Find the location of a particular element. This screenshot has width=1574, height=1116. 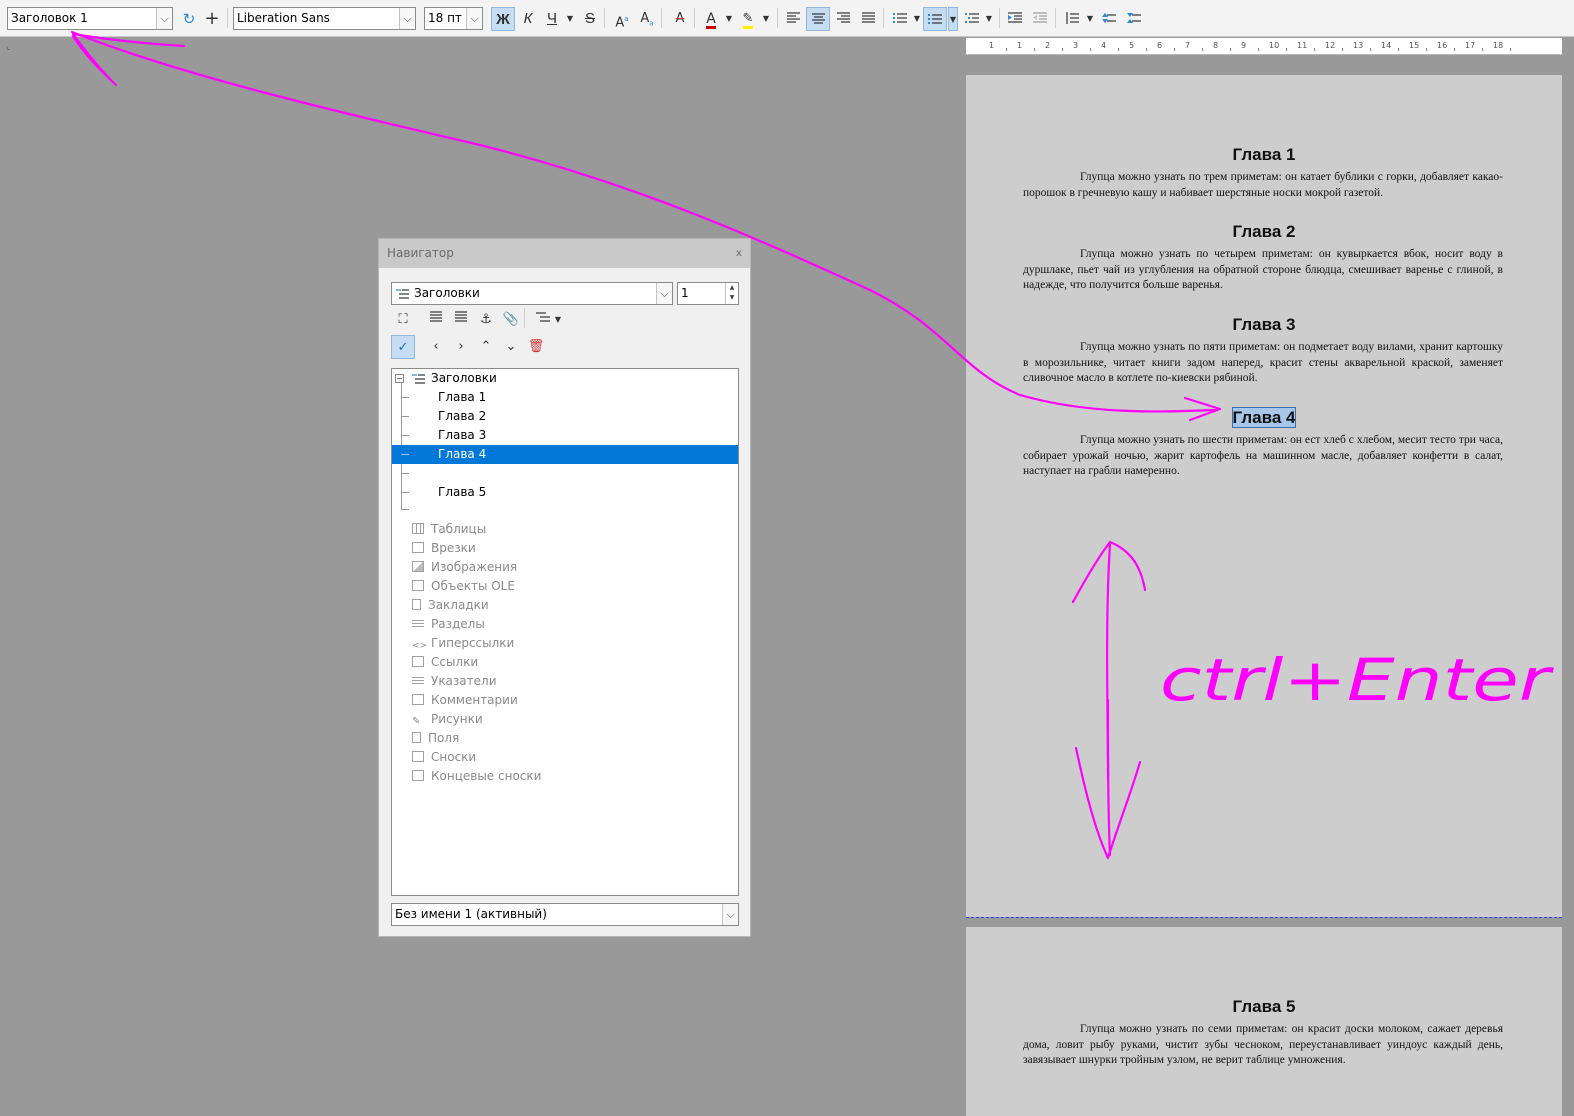

category-references: Ссылки is located at coordinates (445, 662).